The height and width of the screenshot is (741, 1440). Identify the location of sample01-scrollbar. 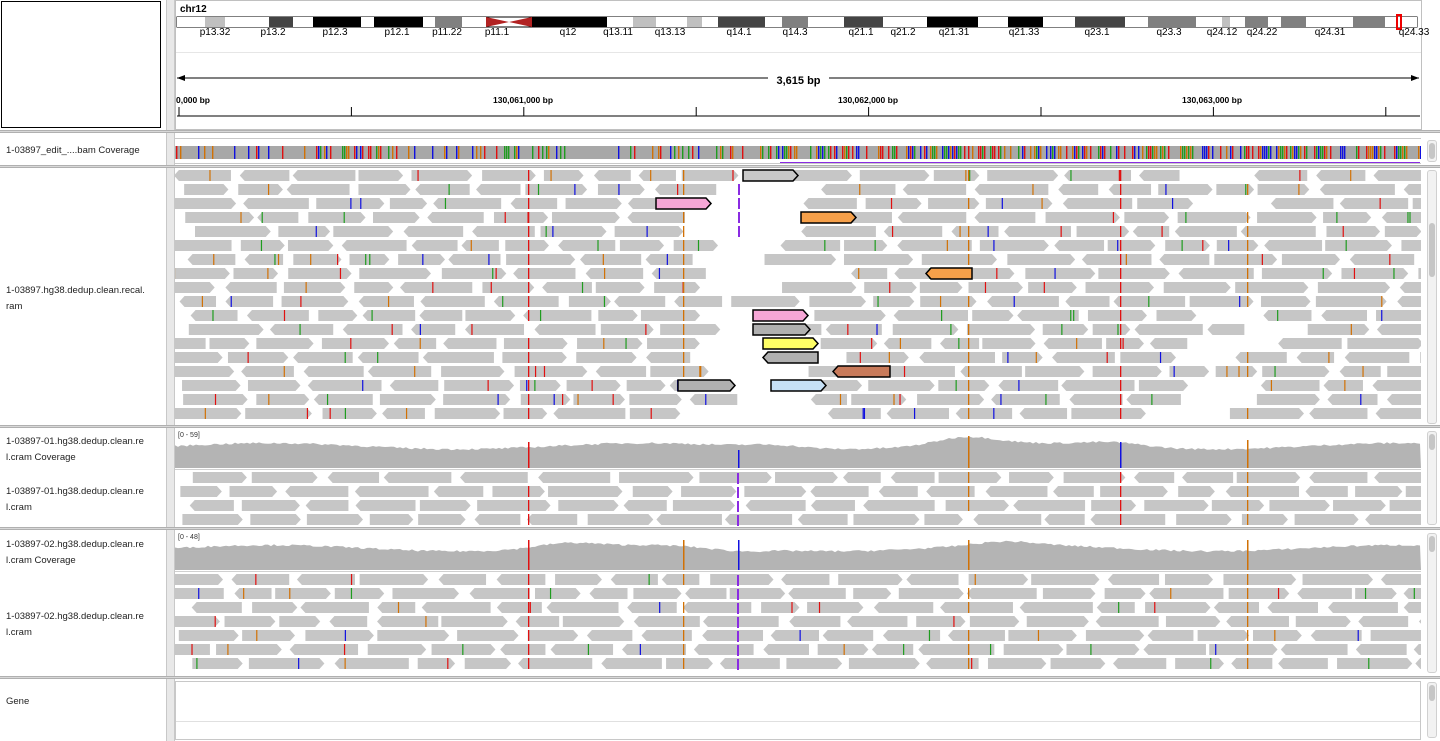
(1432, 478).